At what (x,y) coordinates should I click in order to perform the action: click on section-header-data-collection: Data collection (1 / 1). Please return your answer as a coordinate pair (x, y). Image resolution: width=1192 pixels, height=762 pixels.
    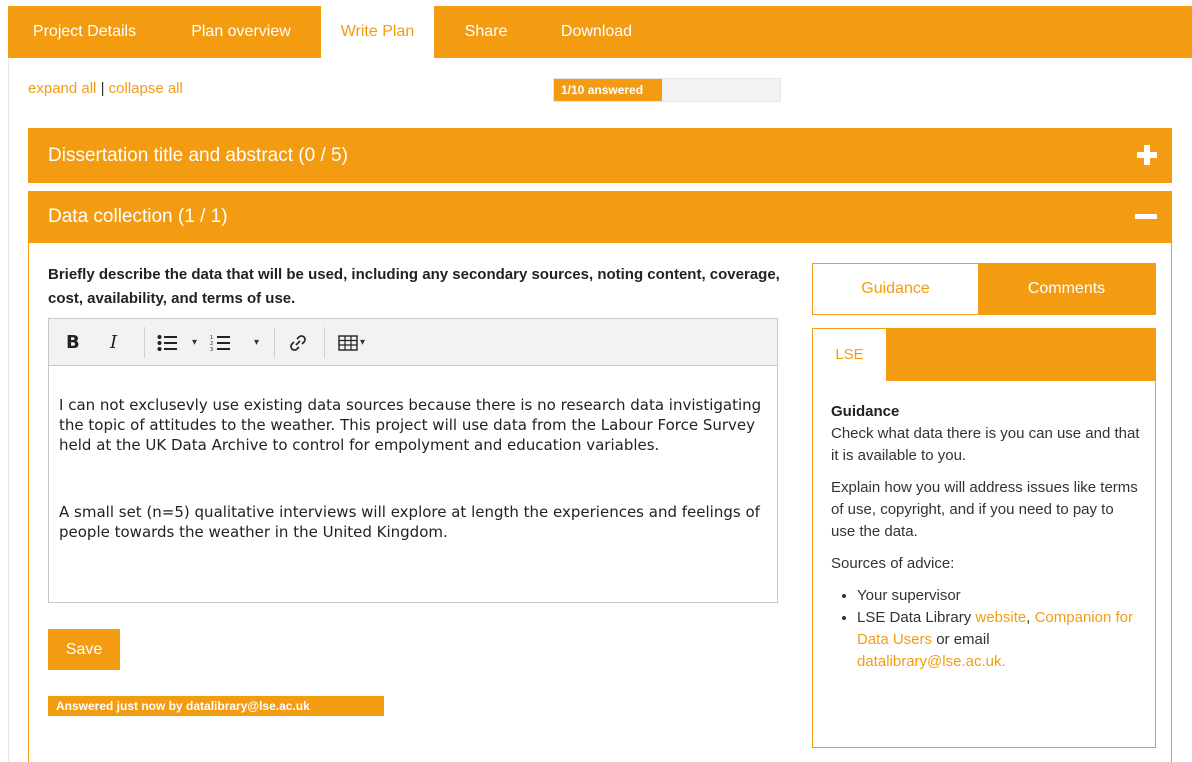
    Looking at the image, I should click on (600, 217).